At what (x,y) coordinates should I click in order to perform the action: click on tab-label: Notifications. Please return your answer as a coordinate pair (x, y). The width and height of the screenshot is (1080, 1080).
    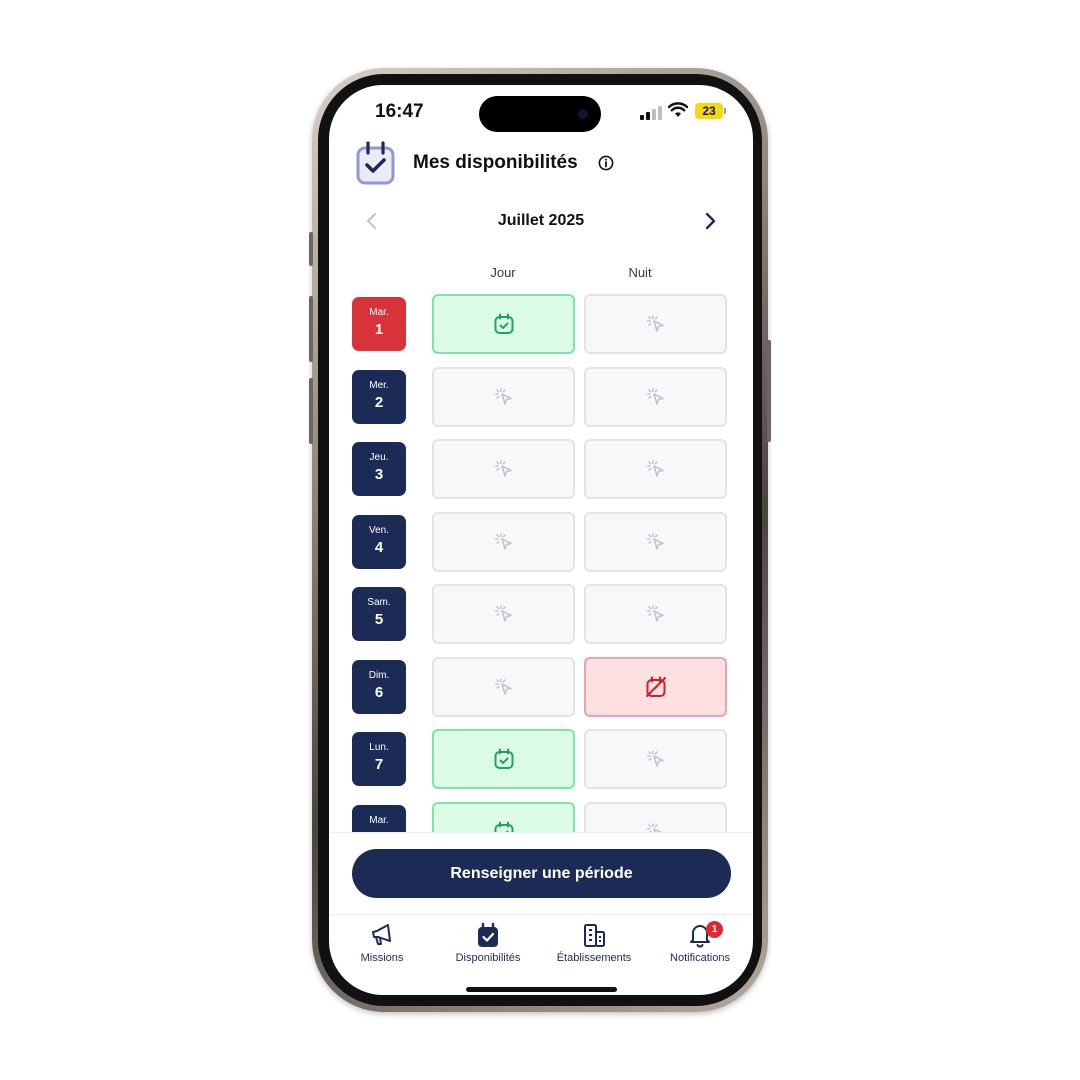
    Looking at the image, I should click on (700, 958).